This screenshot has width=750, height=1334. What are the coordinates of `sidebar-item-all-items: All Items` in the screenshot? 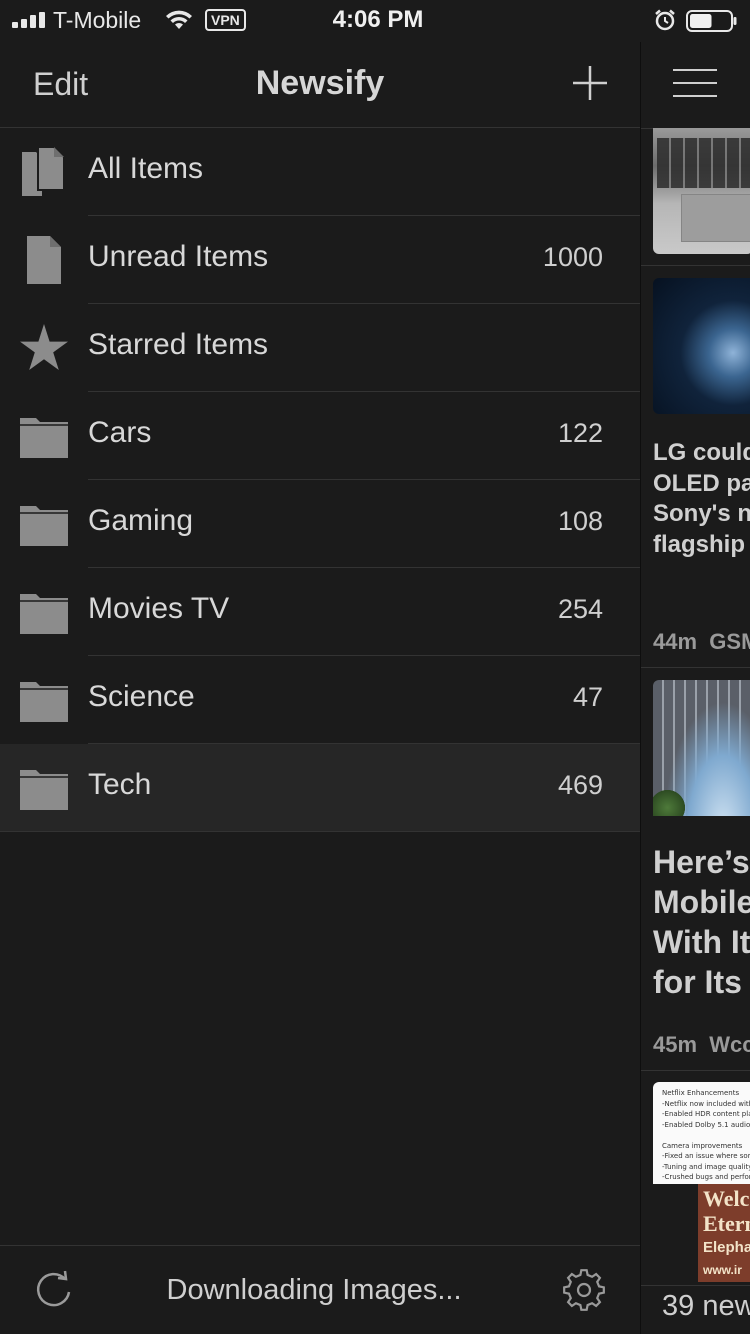 It's located at (320, 172).